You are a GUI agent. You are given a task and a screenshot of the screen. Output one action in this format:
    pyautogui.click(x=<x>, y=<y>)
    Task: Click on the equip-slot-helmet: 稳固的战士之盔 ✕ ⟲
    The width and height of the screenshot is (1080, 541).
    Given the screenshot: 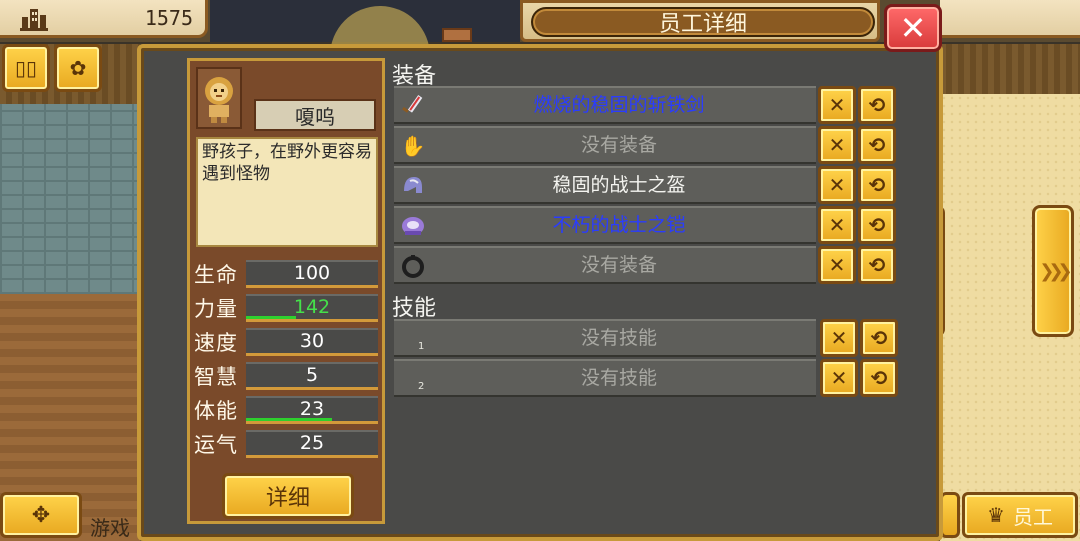 What is the action you would take?
    pyautogui.click(x=647, y=185)
    